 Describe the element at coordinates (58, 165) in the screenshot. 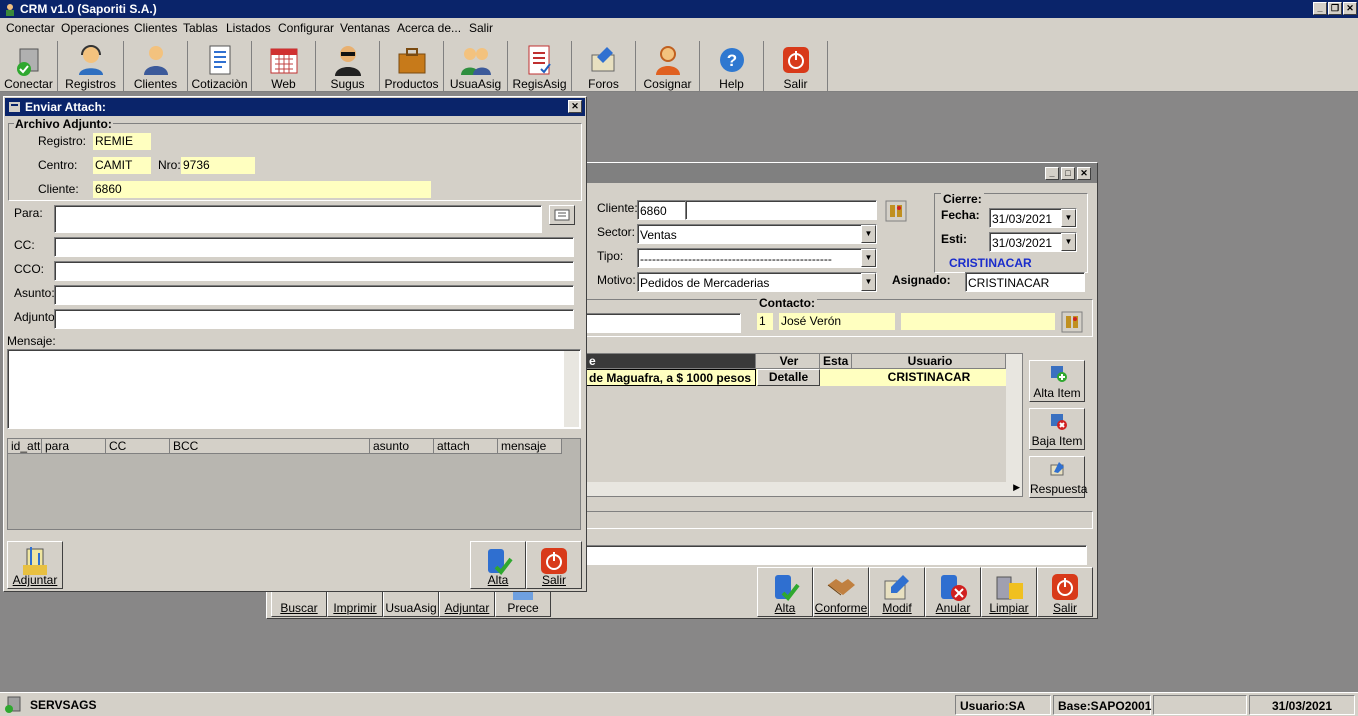

I see `centro-label: Centro:` at that location.